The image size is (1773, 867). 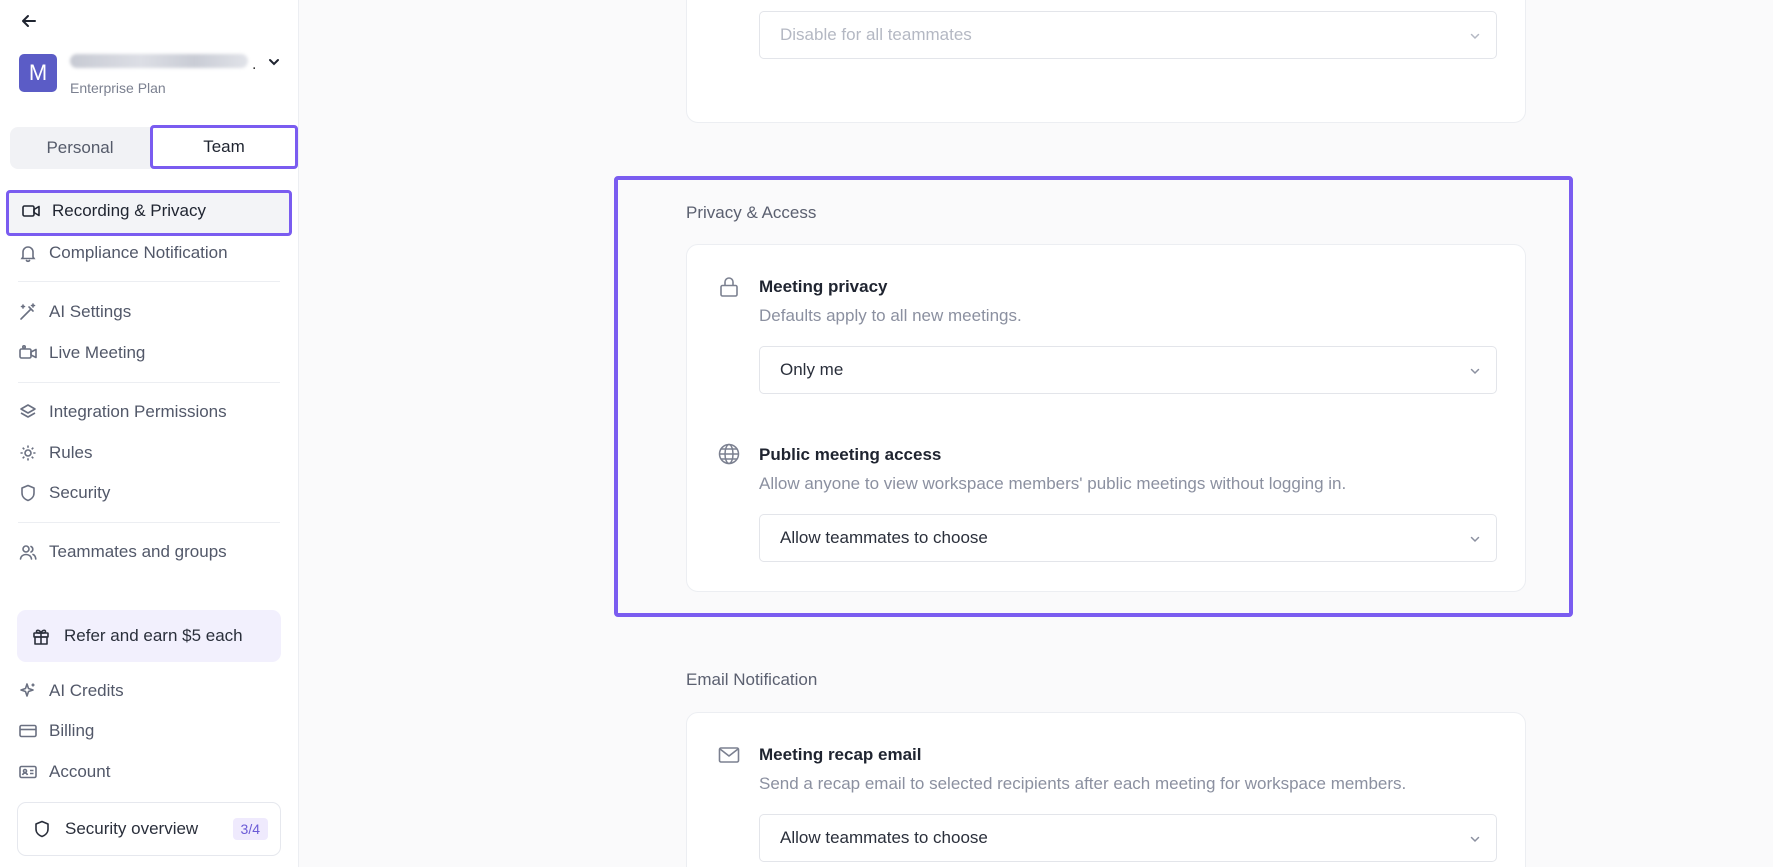 What do you see at coordinates (729, 755) in the screenshot?
I see `mail-icon` at bounding box center [729, 755].